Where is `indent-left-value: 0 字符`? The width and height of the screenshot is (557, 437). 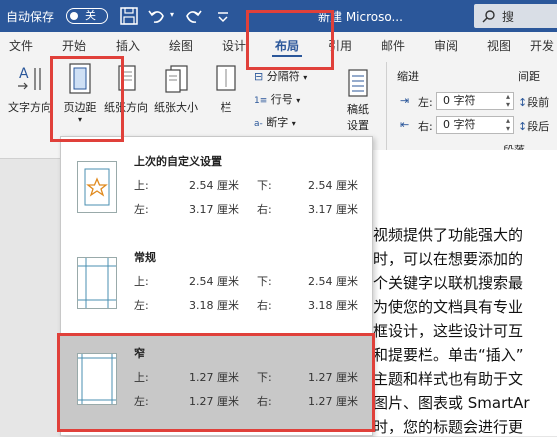
indent-left-value: 0 字符 is located at coordinates (459, 100).